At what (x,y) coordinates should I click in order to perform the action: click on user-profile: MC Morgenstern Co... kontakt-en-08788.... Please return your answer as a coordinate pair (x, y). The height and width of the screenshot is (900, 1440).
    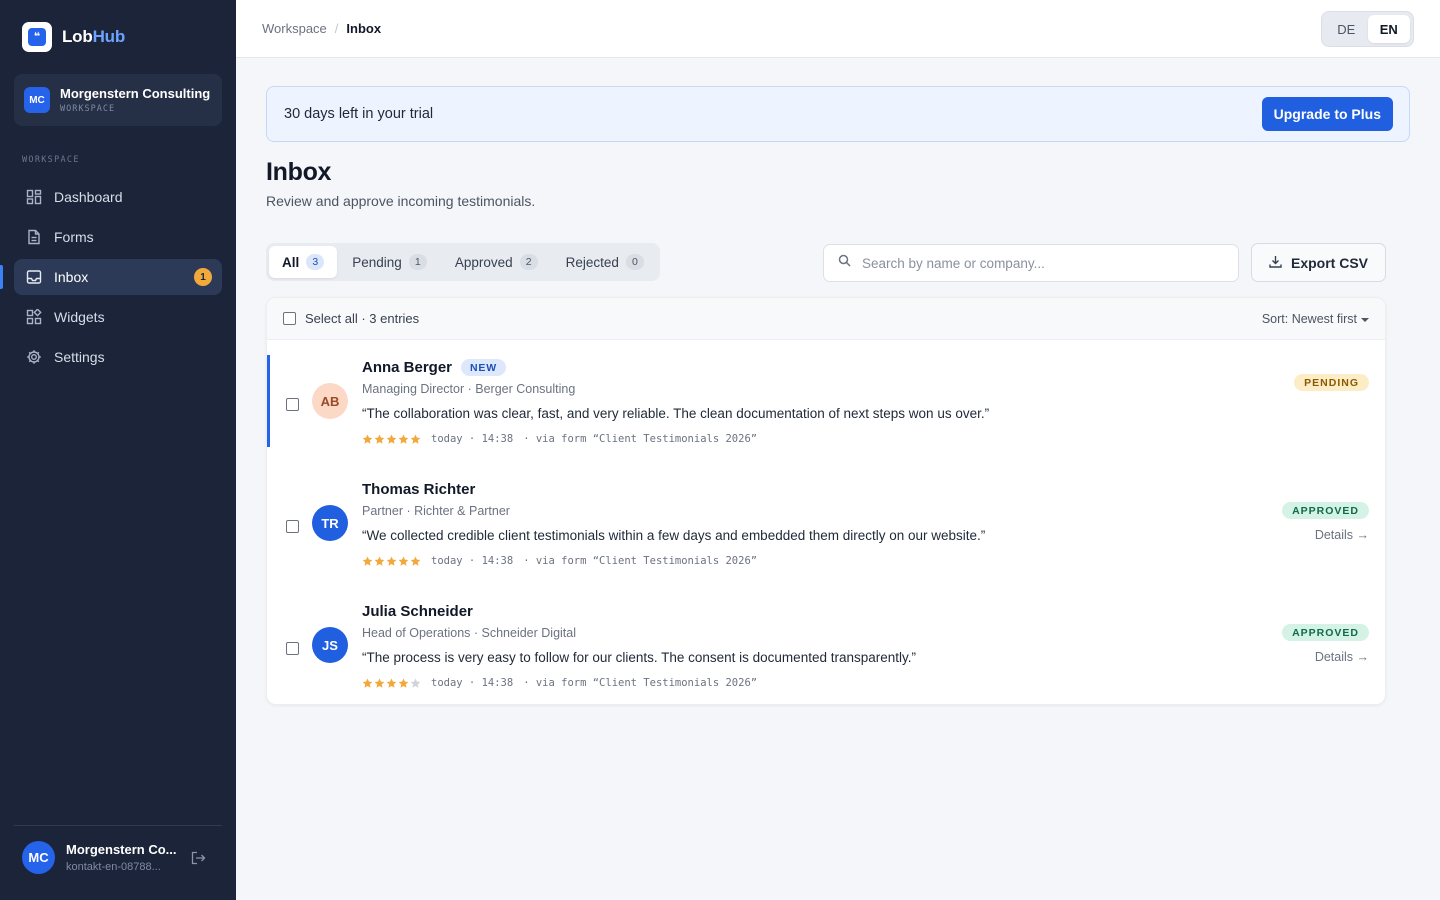
    Looking at the image, I should click on (100, 857).